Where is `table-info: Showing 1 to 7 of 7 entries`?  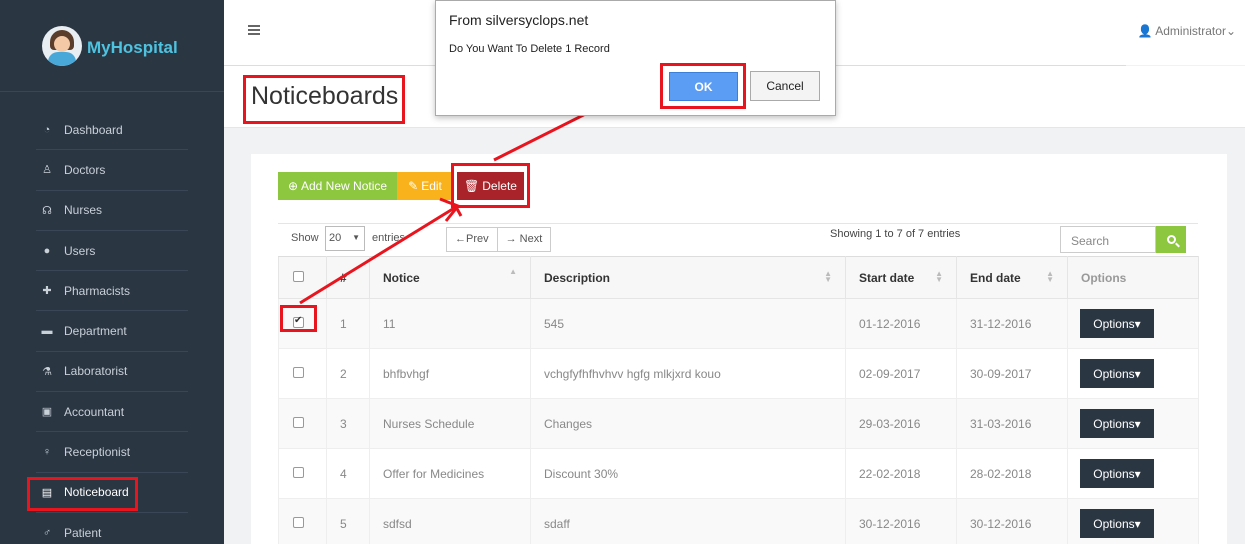
table-info: Showing 1 to 7 of 7 entries is located at coordinates (895, 234).